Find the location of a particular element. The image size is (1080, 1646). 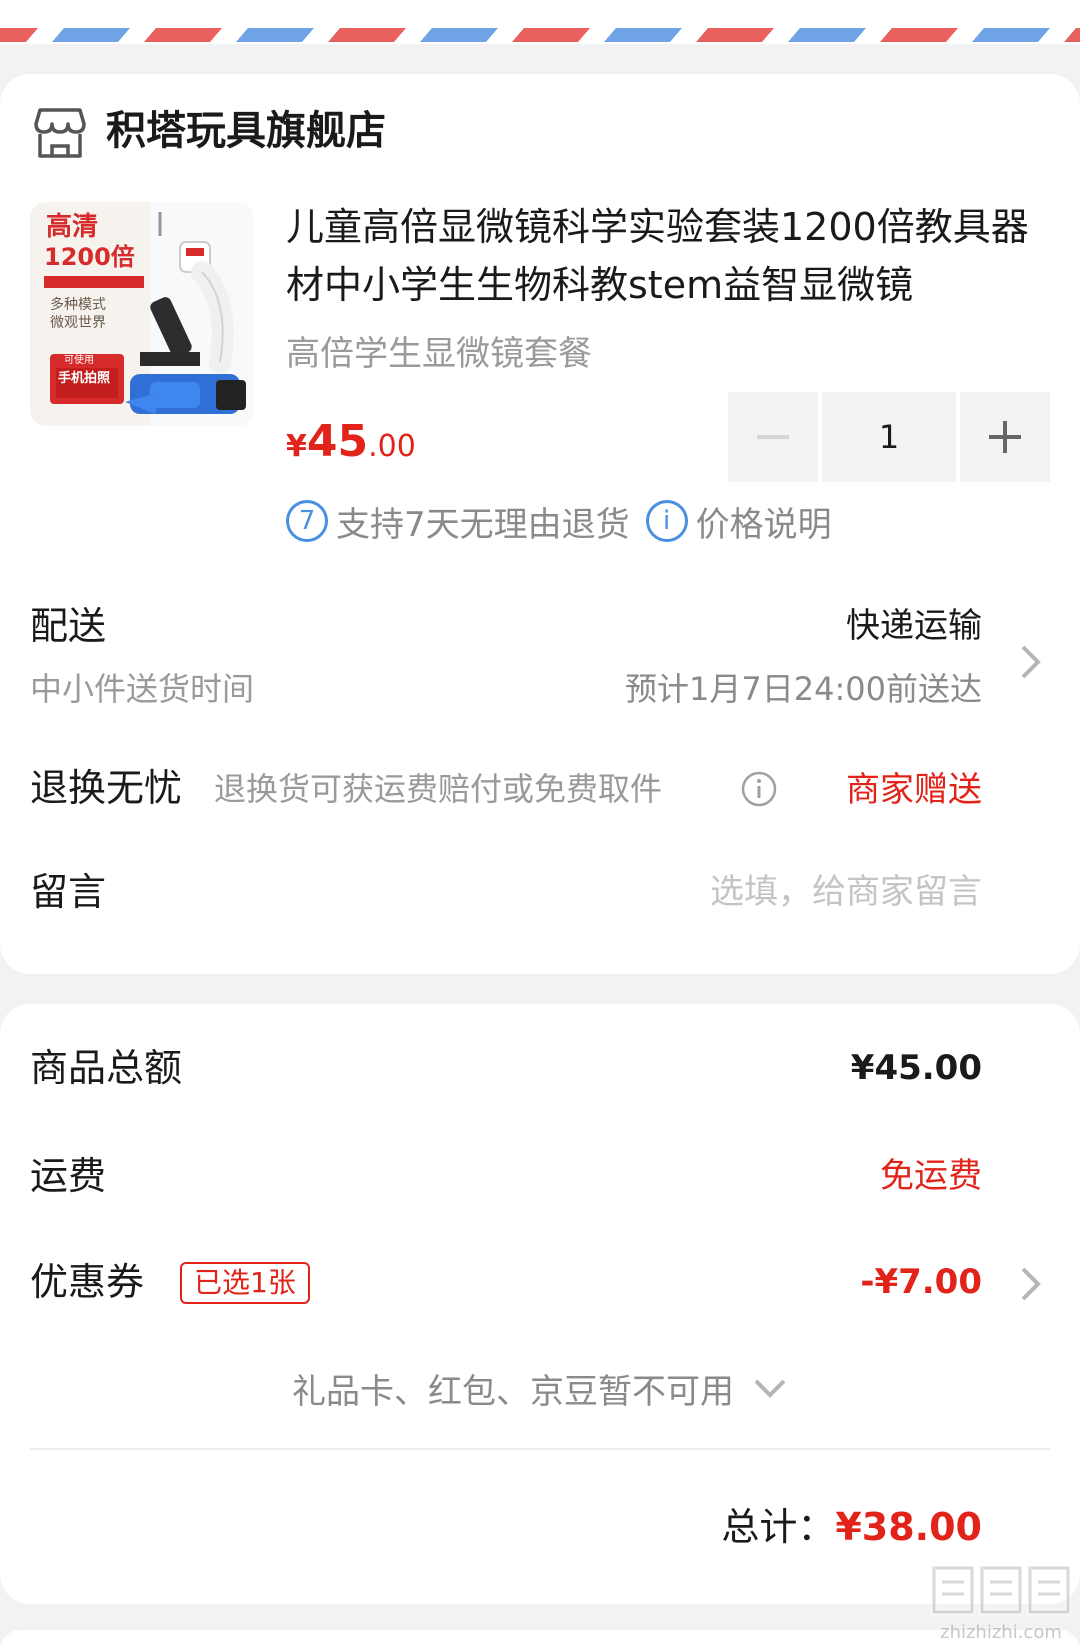

delivery-eta: 预计1月7日24:00前送达 is located at coordinates (803, 689).